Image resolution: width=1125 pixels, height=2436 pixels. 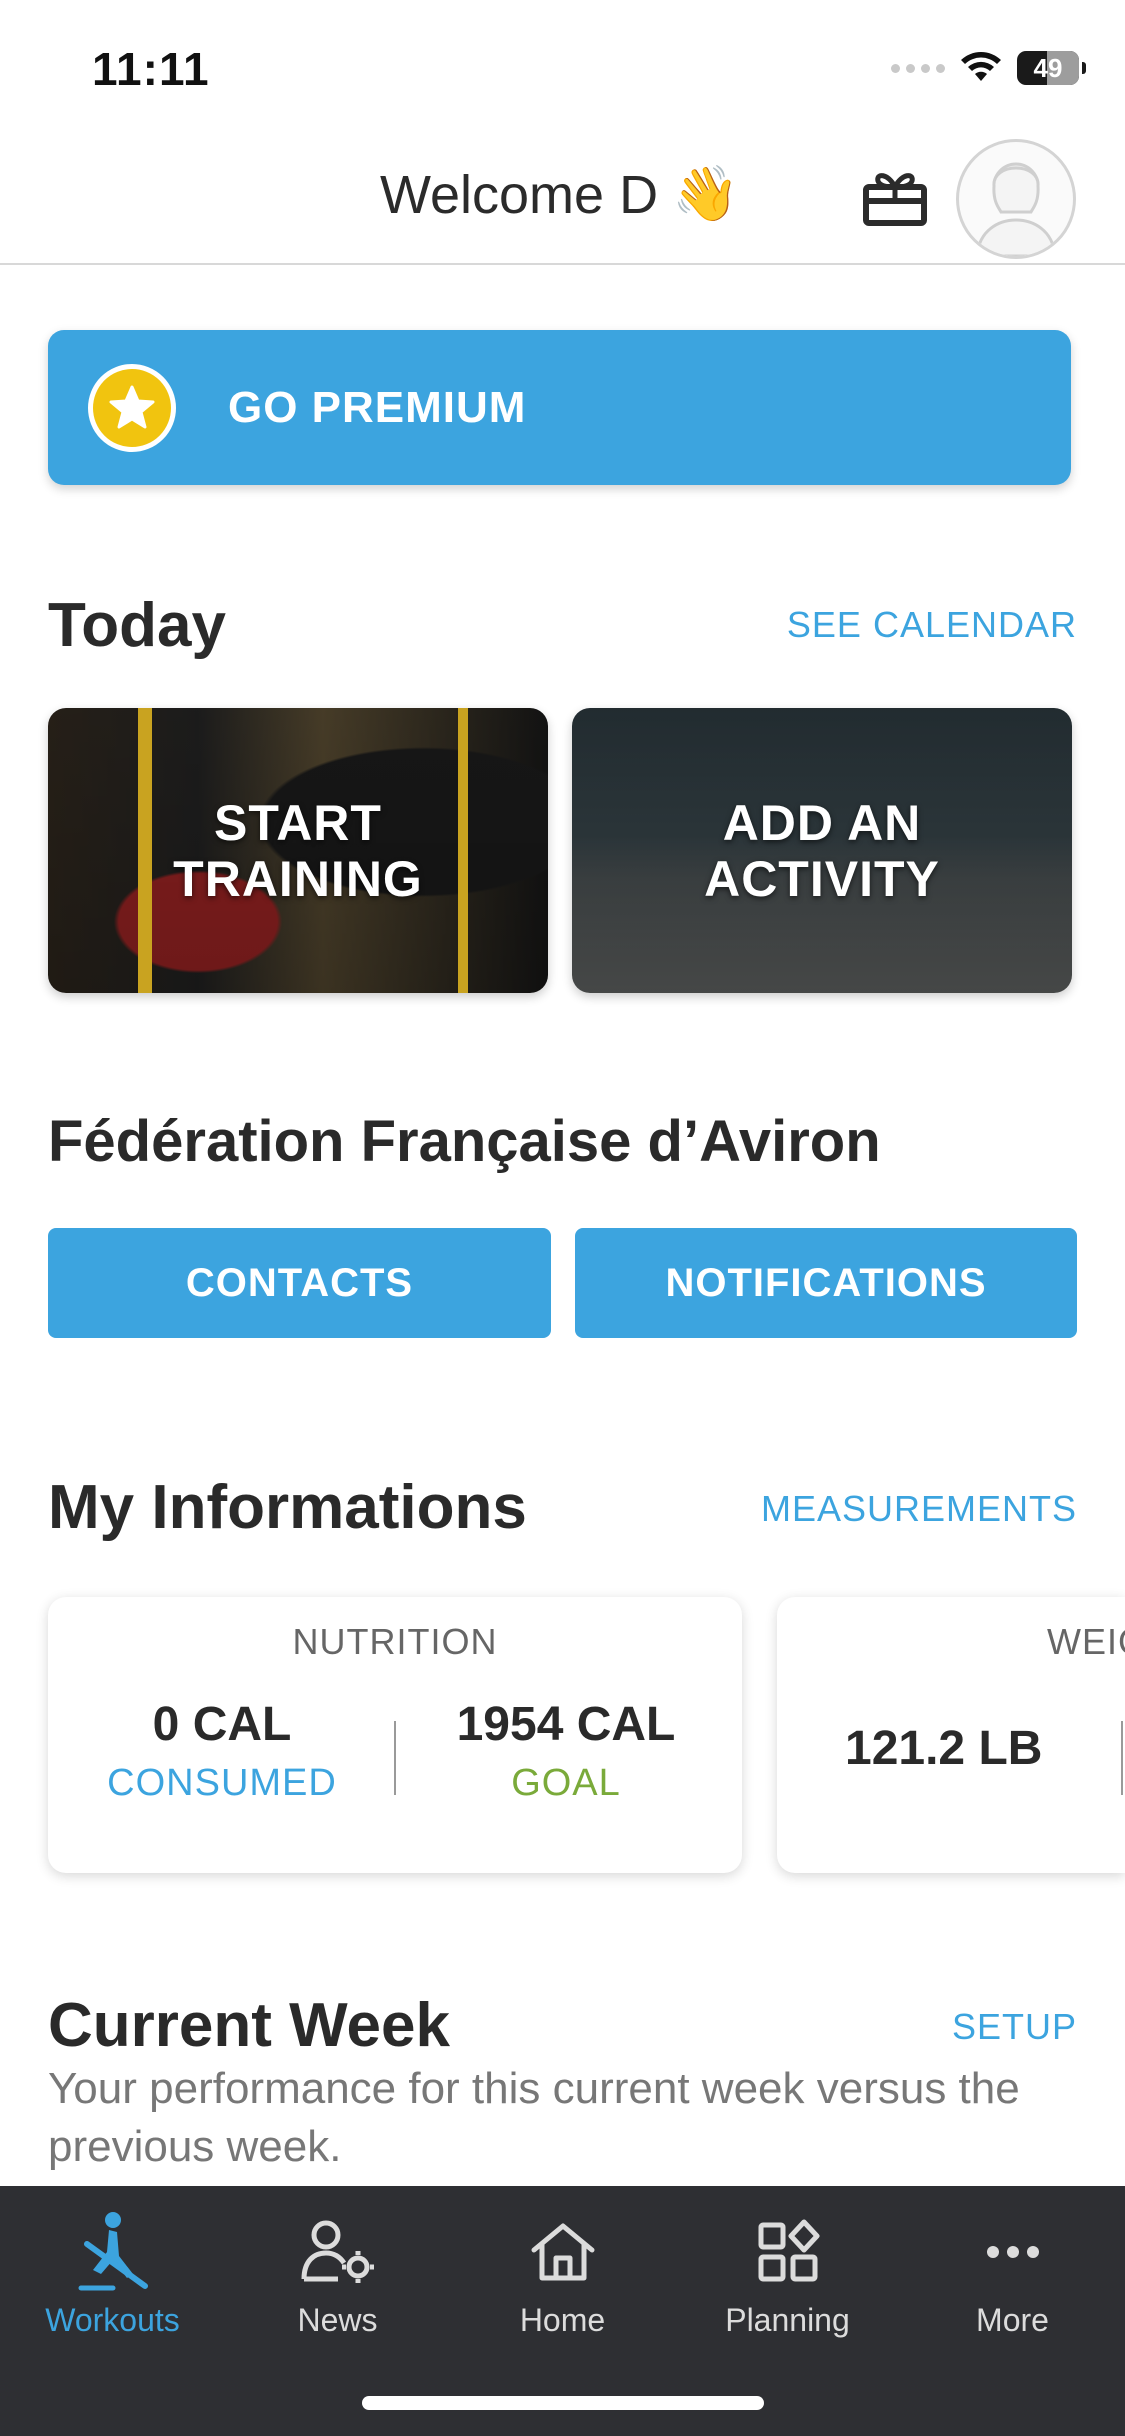 I want to click on tab-news: News, so click(x=337, y=2281).